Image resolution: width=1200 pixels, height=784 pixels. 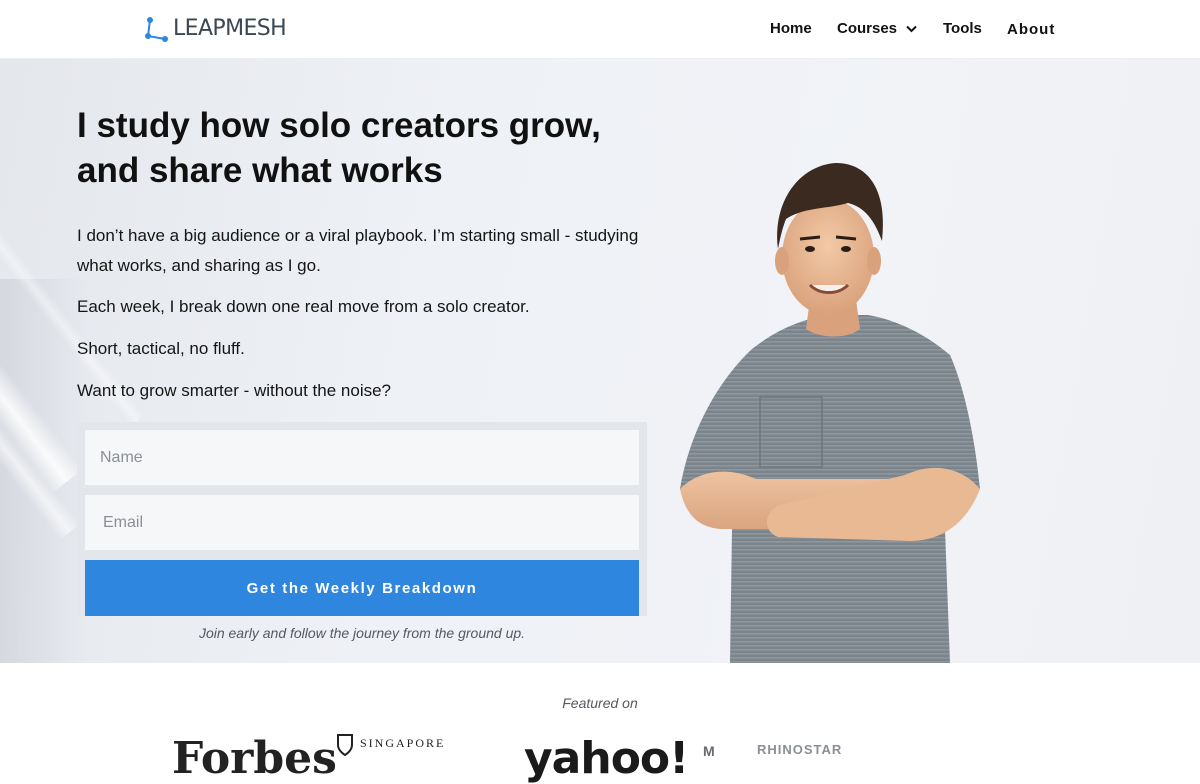 I want to click on featured-label: Featured on, so click(x=600, y=703).